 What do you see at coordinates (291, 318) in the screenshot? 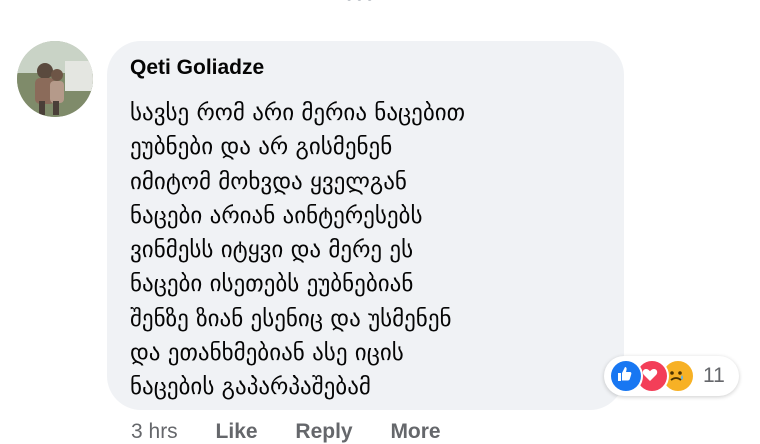
I see `comment-text-line: შენზე ზიან ესენიც და უსმენენ` at bounding box center [291, 318].